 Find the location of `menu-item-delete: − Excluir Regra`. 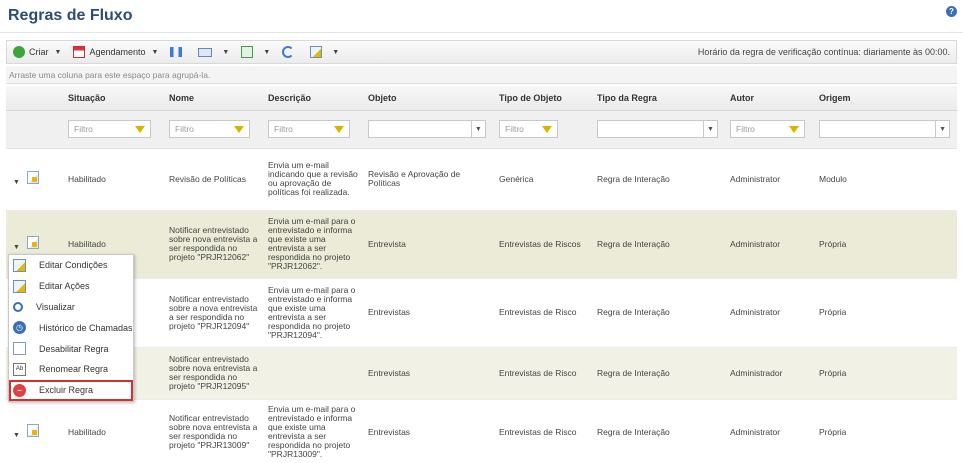

menu-item-delete: − Excluir Regra is located at coordinates (71, 390).